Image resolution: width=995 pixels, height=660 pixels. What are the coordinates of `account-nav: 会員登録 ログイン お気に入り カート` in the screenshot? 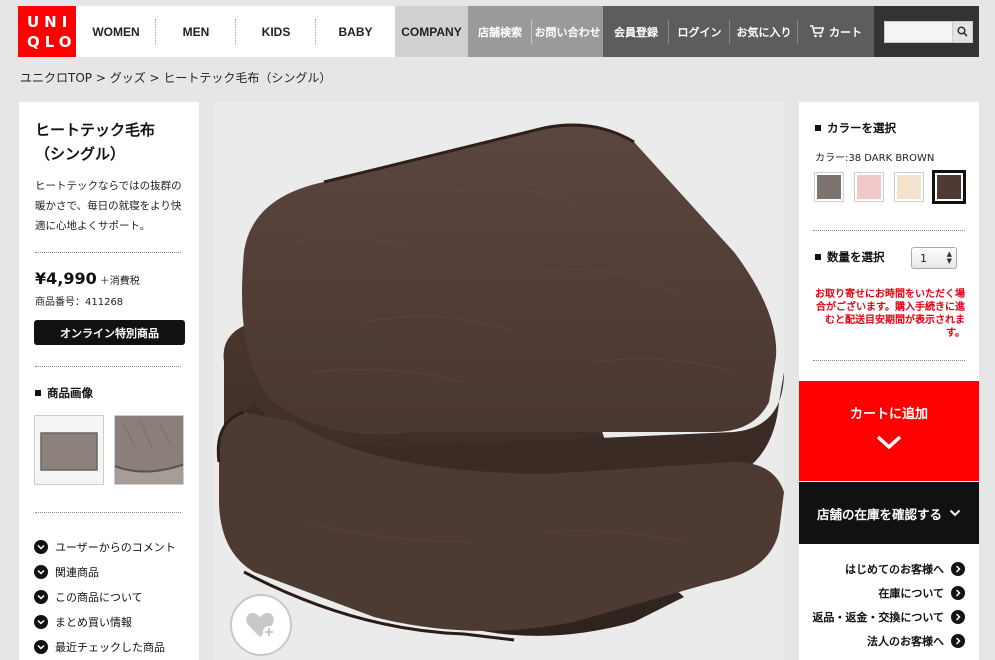 It's located at (738, 31).